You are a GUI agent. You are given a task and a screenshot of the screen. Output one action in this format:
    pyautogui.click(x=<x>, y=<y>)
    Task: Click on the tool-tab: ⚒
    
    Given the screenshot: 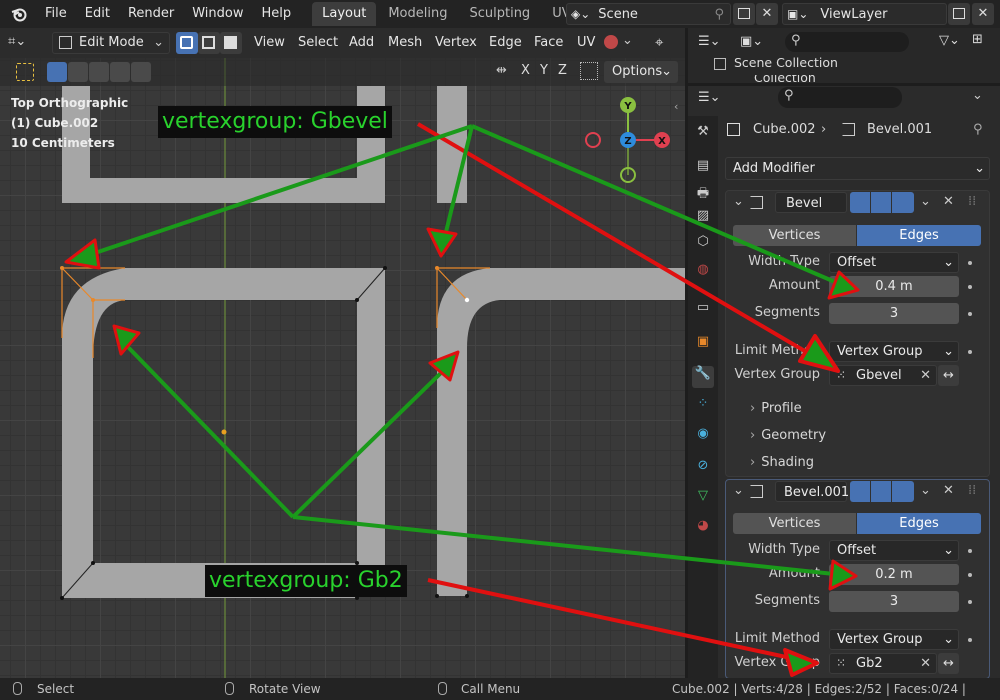 What is the action you would take?
    pyautogui.click(x=703, y=135)
    